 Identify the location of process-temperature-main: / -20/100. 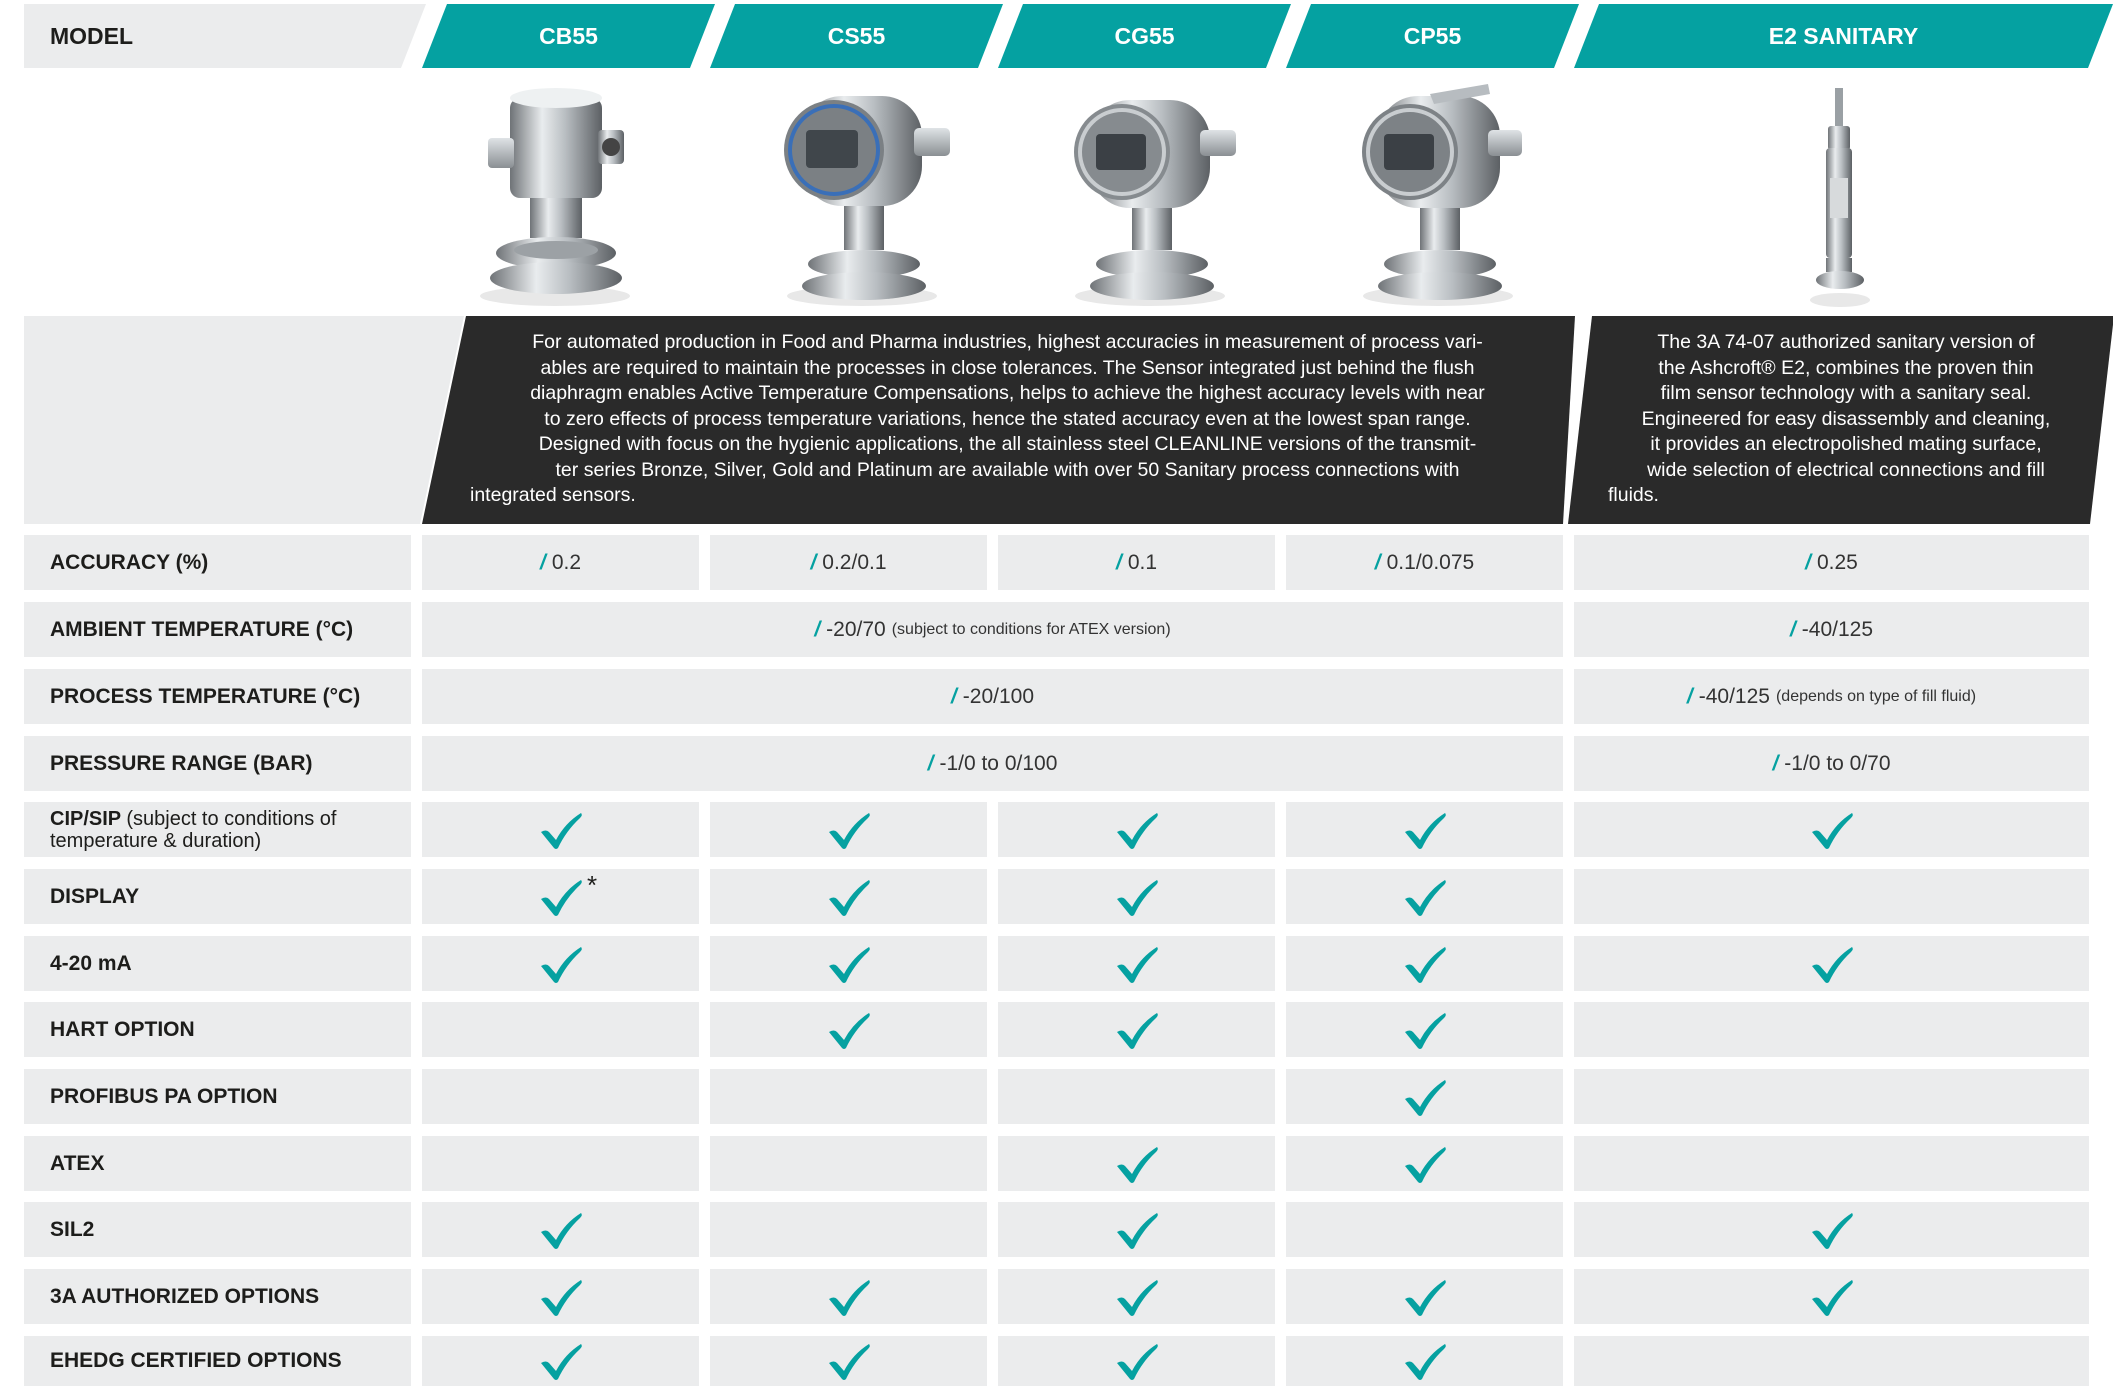
(992, 696).